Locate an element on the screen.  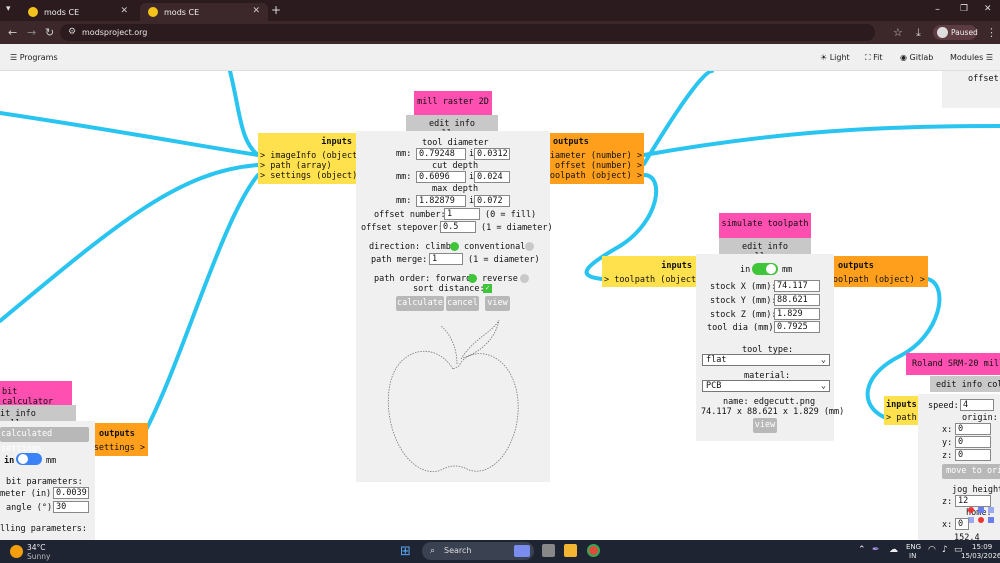
windows-start-icon: ⊞ is located at coordinates (405, 551).